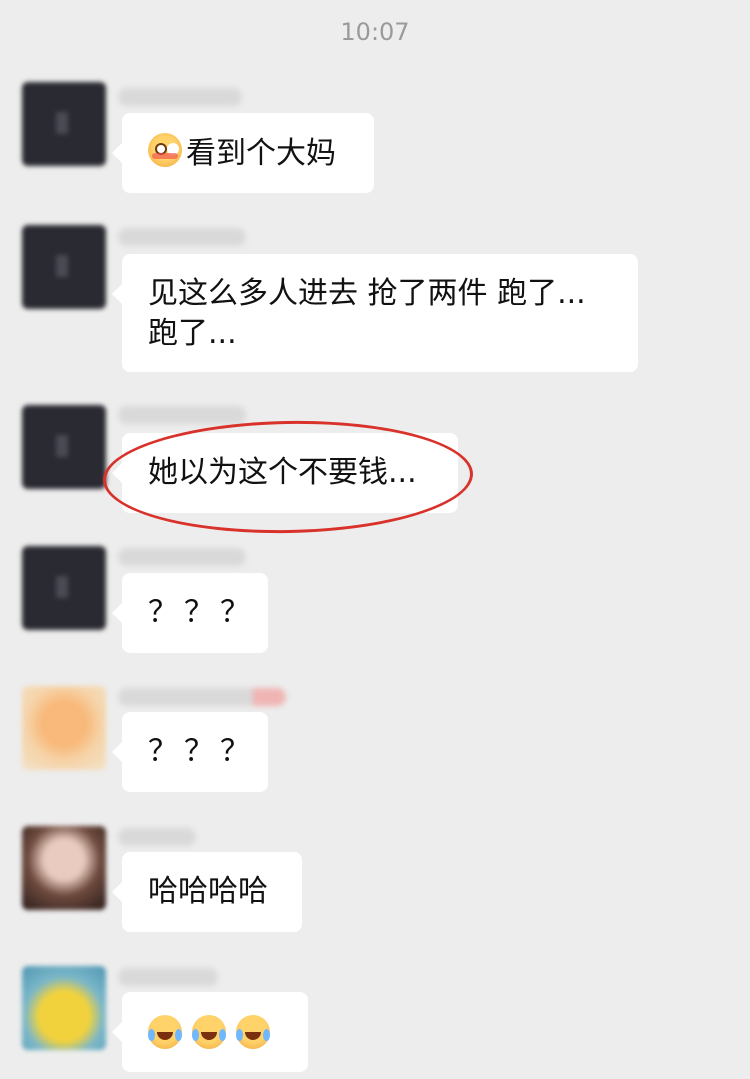 The width and height of the screenshot is (750, 1079). I want to click on message-bubble: 哈哈哈哈, so click(207, 892).